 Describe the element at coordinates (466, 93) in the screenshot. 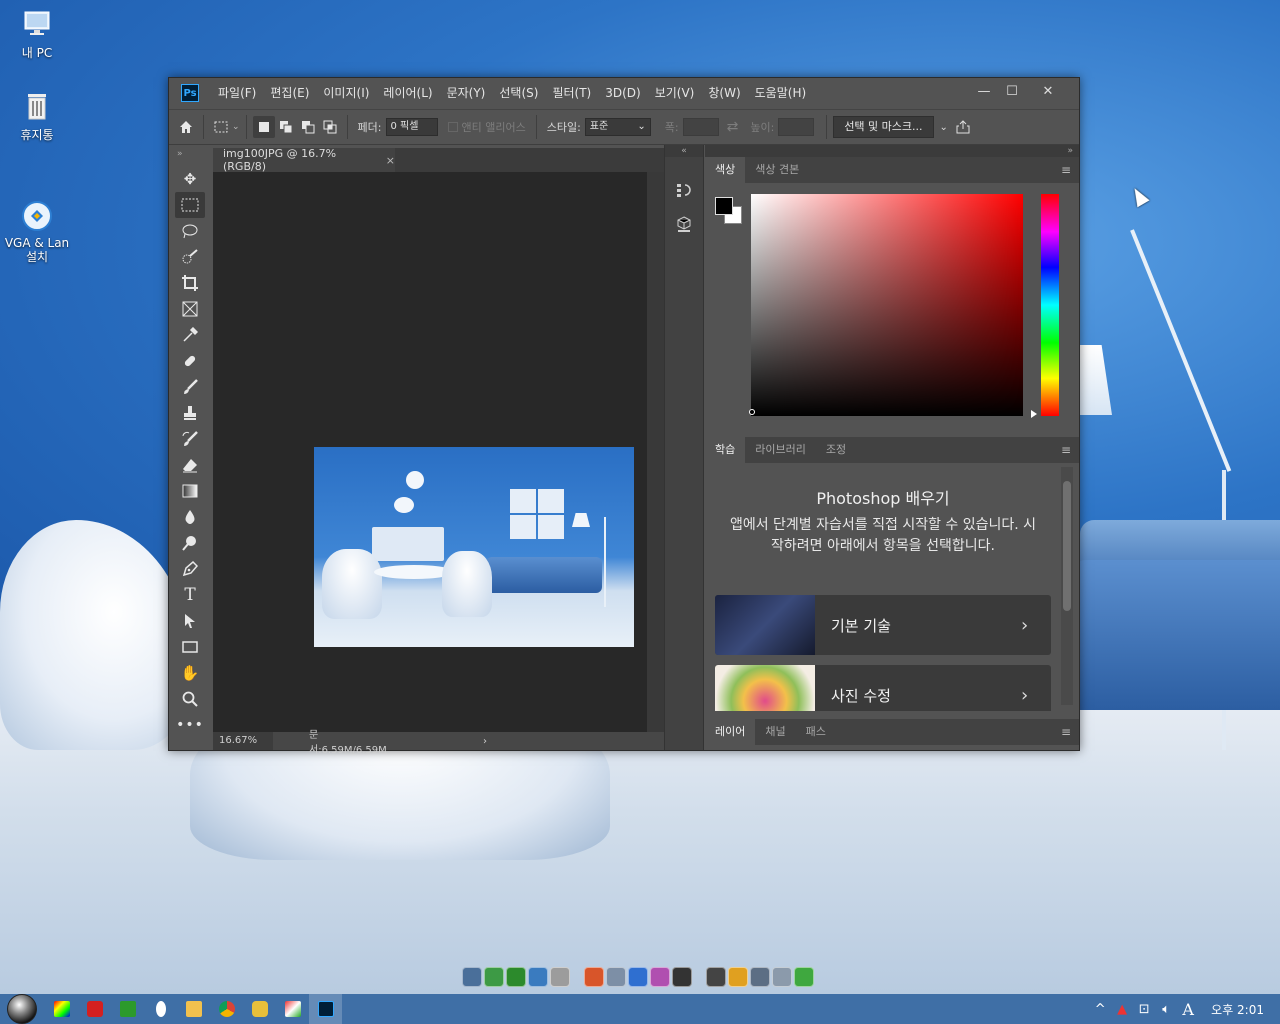

I see `menu-type: 문자(Y)` at that location.